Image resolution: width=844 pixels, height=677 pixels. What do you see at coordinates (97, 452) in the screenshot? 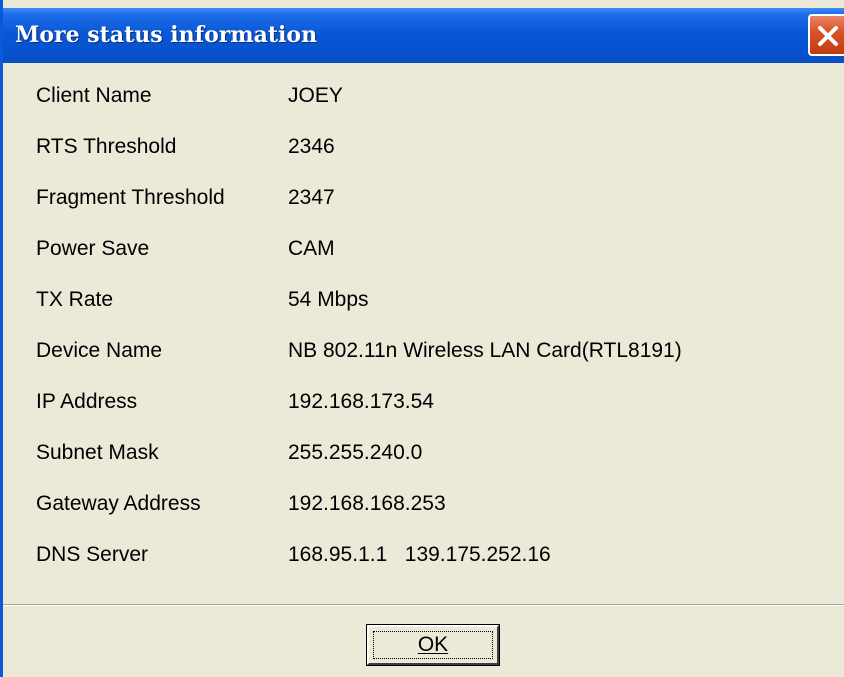
I see `subnet-mask-label: Subnet Mask` at bounding box center [97, 452].